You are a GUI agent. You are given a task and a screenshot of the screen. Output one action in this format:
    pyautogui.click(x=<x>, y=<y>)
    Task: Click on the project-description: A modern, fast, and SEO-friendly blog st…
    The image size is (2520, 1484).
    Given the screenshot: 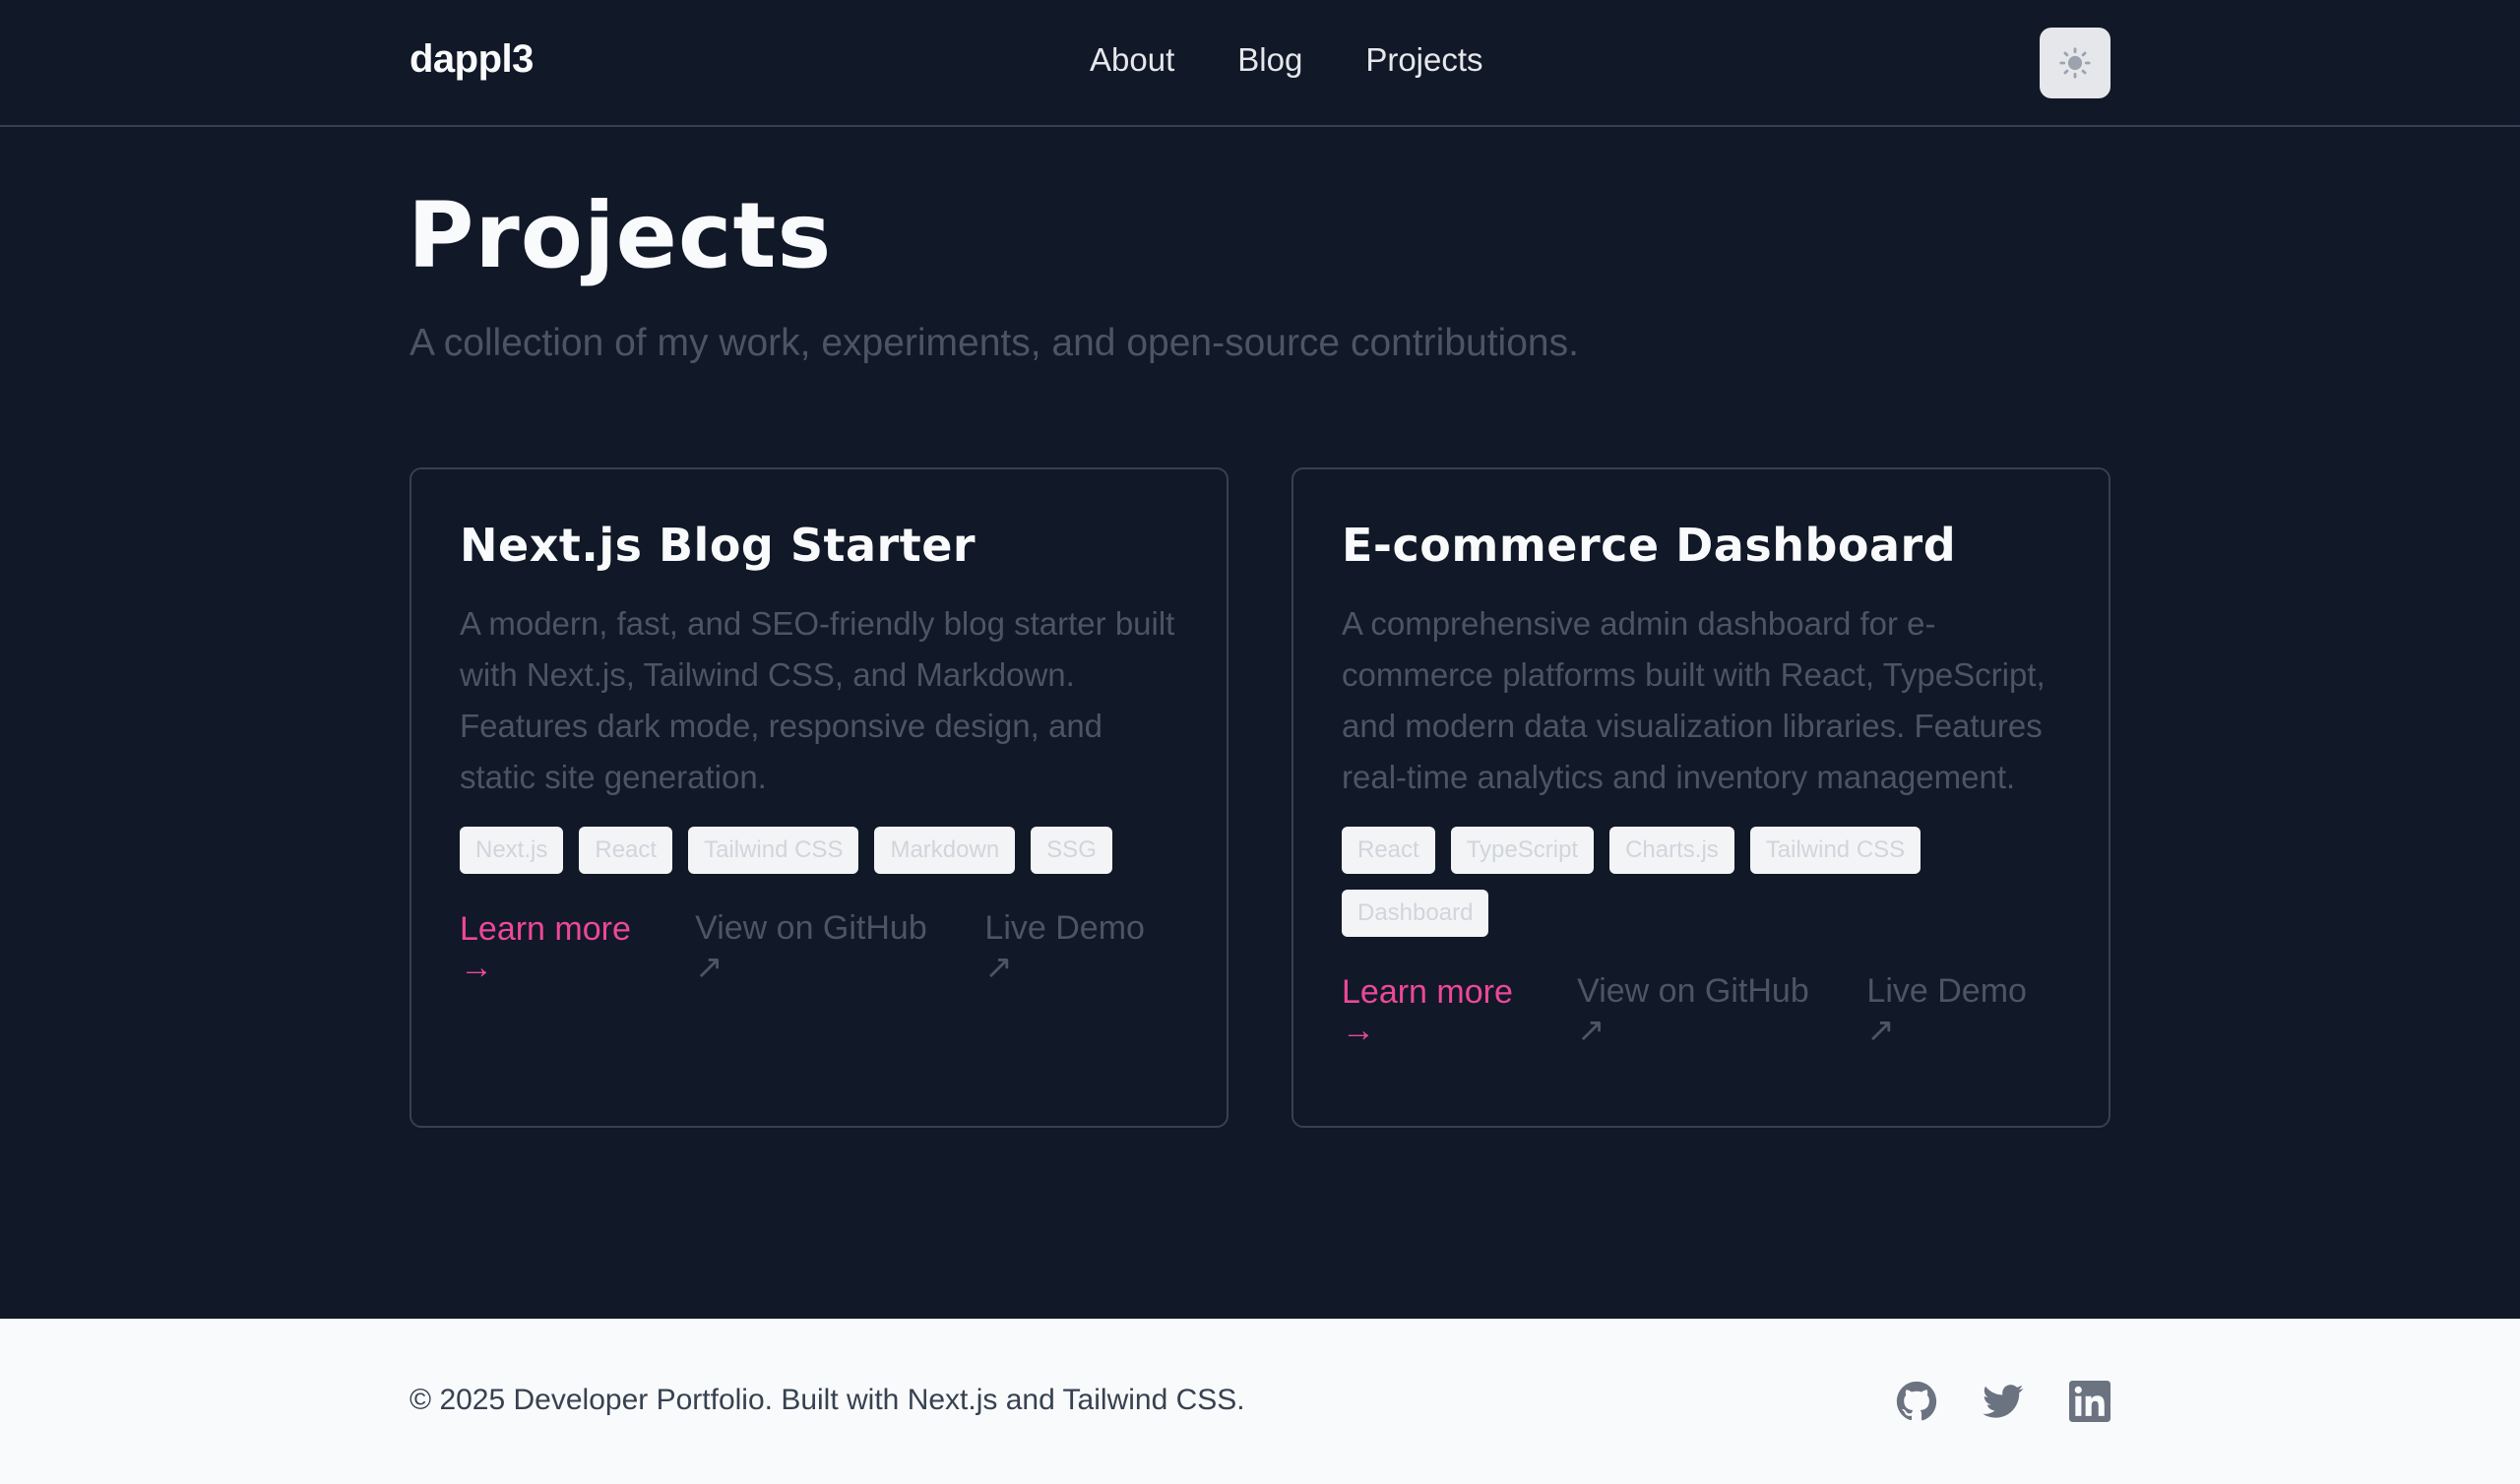 What is the action you would take?
    pyautogui.click(x=817, y=701)
    